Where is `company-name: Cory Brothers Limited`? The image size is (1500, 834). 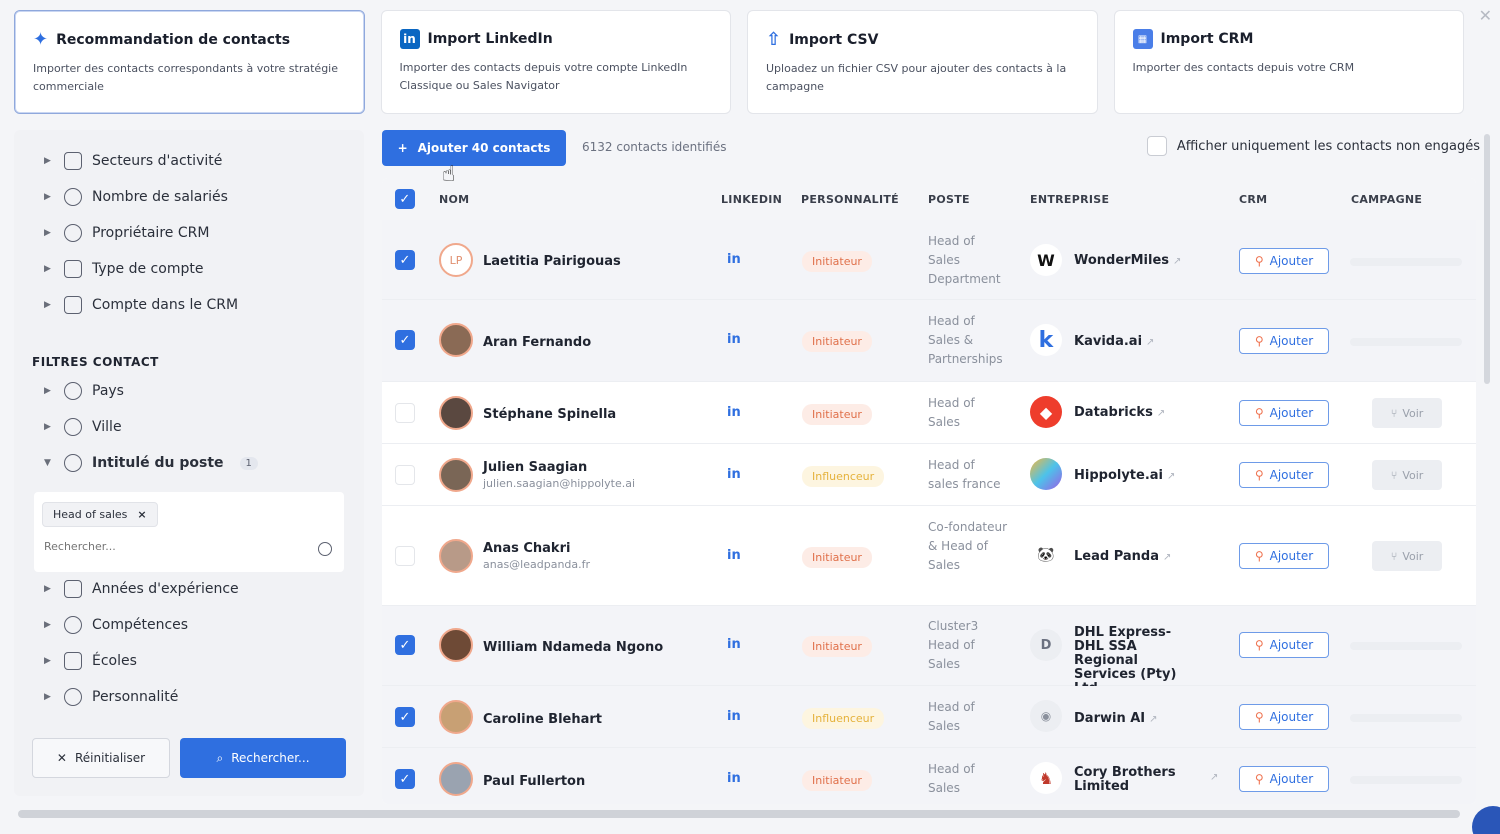
company-name: Cory Brothers Limited is located at coordinates (1134, 780).